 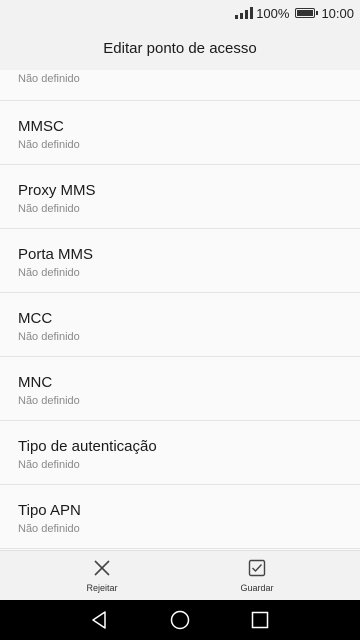 What do you see at coordinates (180, 197) in the screenshot?
I see `settings-item-proxy-mms: Proxy MMS Não definido` at bounding box center [180, 197].